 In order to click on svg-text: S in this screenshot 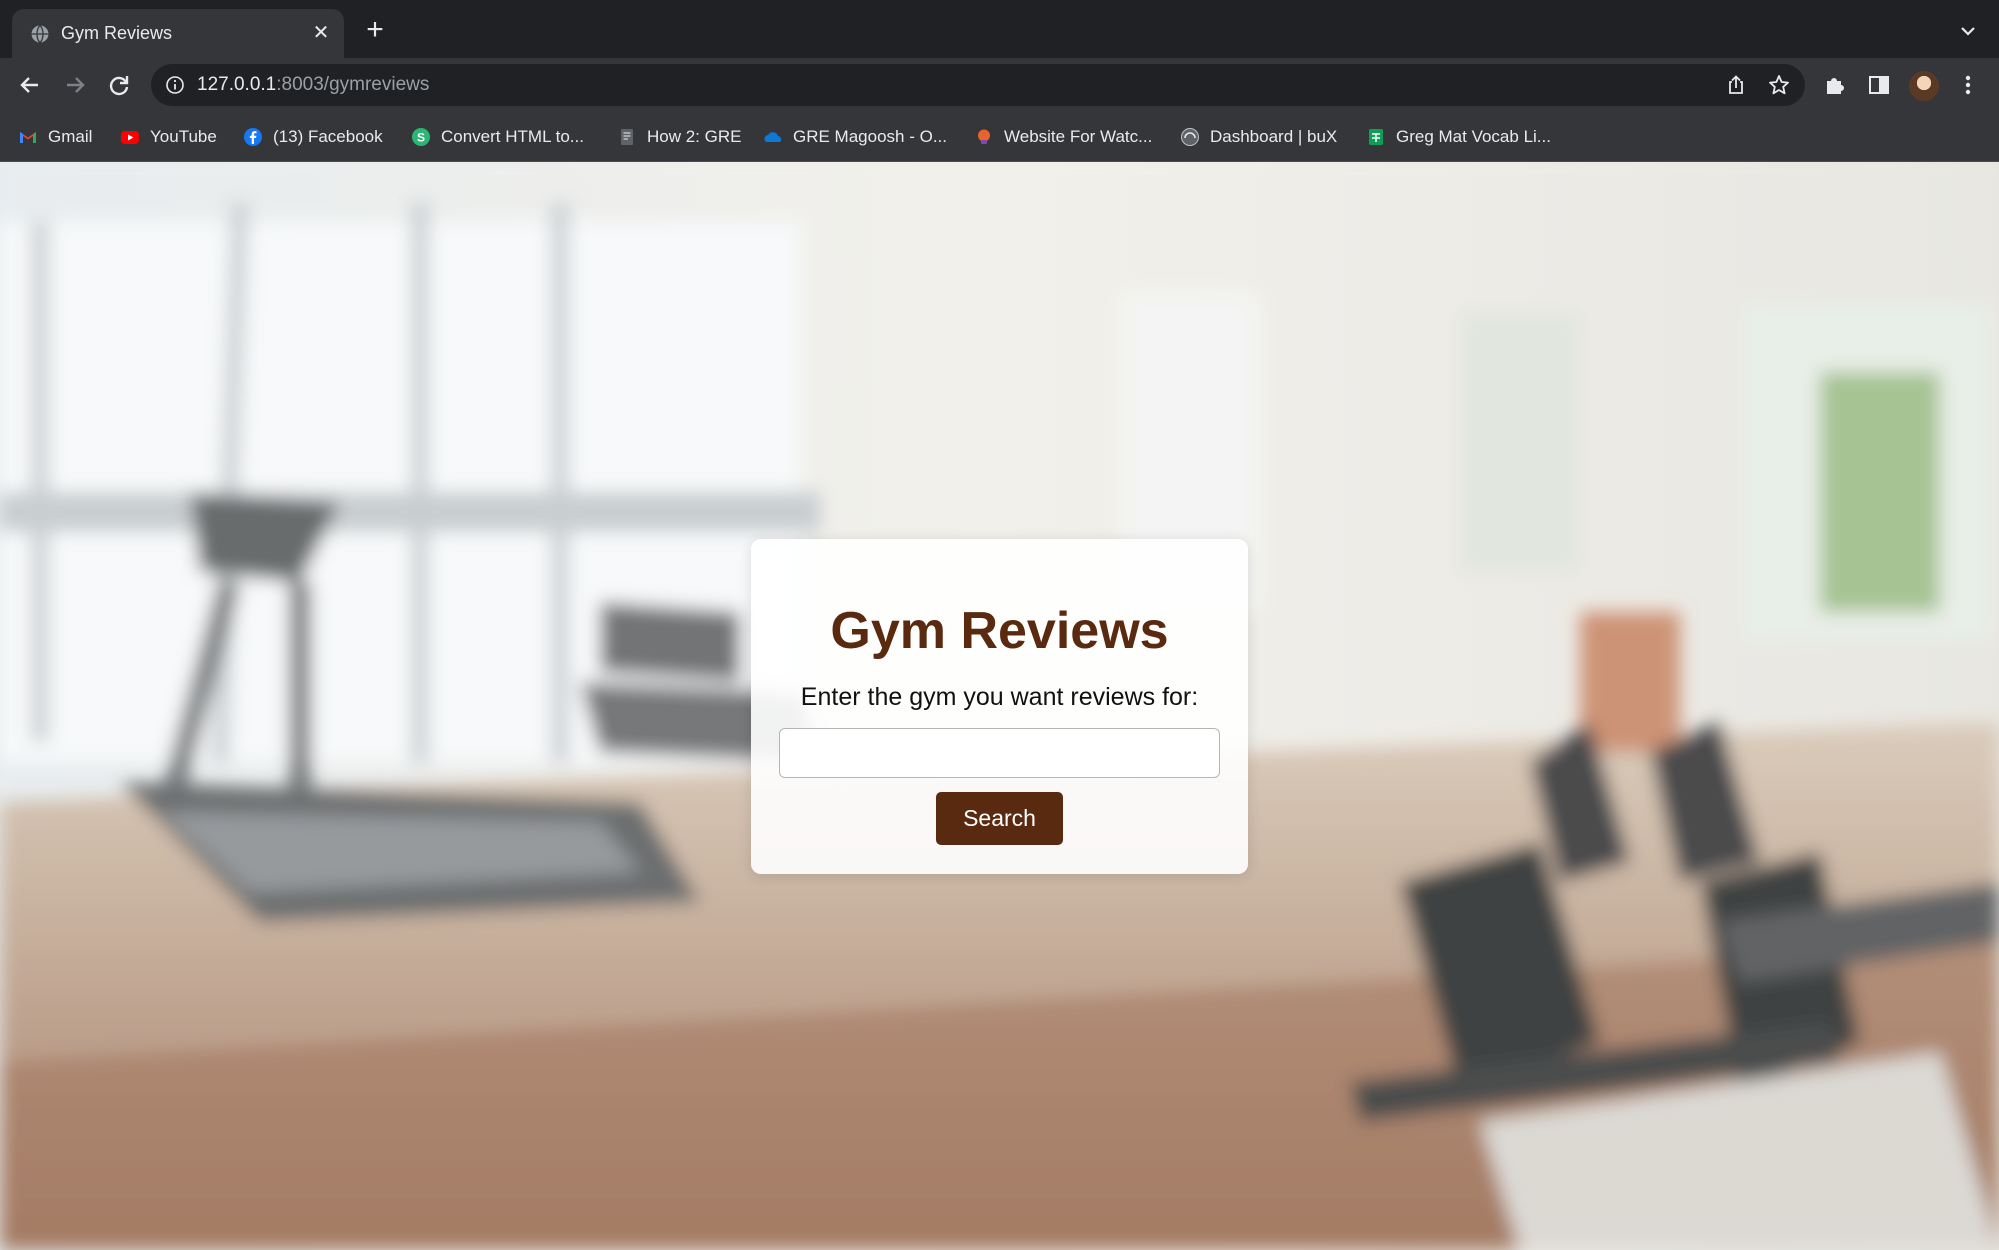, I will do `click(421, 138)`.